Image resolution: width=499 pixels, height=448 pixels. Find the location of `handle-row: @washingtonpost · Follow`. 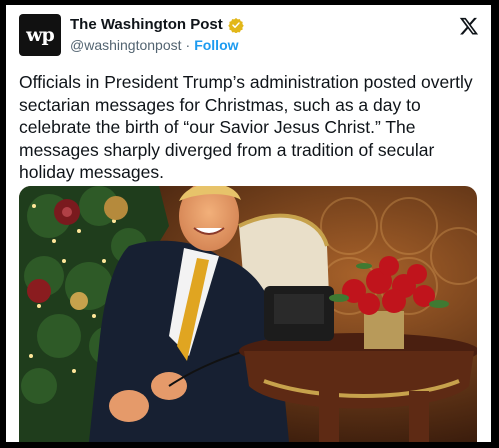

handle-row: @washingtonpost · Follow is located at coordinates (154, 45).